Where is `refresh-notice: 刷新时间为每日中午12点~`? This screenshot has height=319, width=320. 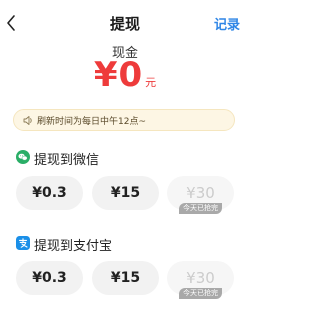 refresh-notice: 刷新时间为每日中午12点~ is located at coordinates (124, 120).